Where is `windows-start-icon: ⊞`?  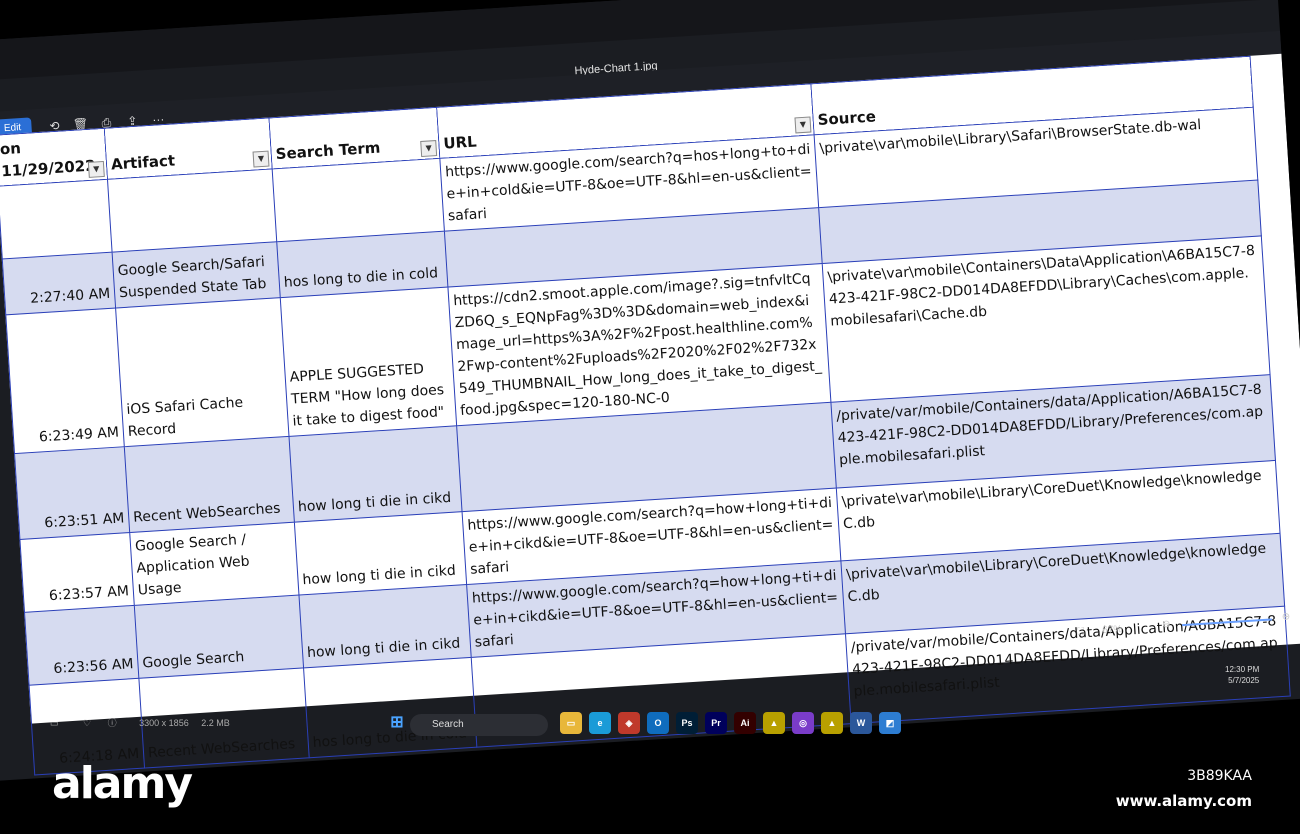
windows-start-icon: ⊞ is located at coordinates (397, 723).